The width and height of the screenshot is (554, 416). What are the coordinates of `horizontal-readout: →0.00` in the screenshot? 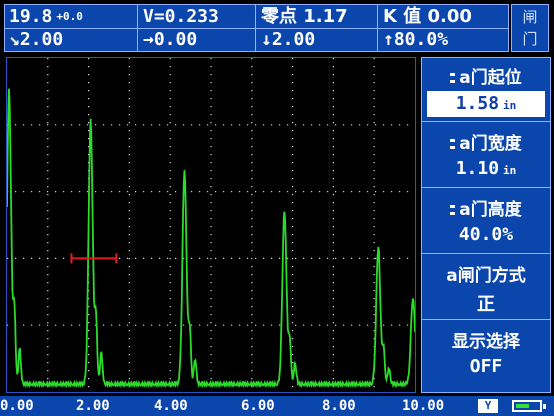 It's located at (198, 40).